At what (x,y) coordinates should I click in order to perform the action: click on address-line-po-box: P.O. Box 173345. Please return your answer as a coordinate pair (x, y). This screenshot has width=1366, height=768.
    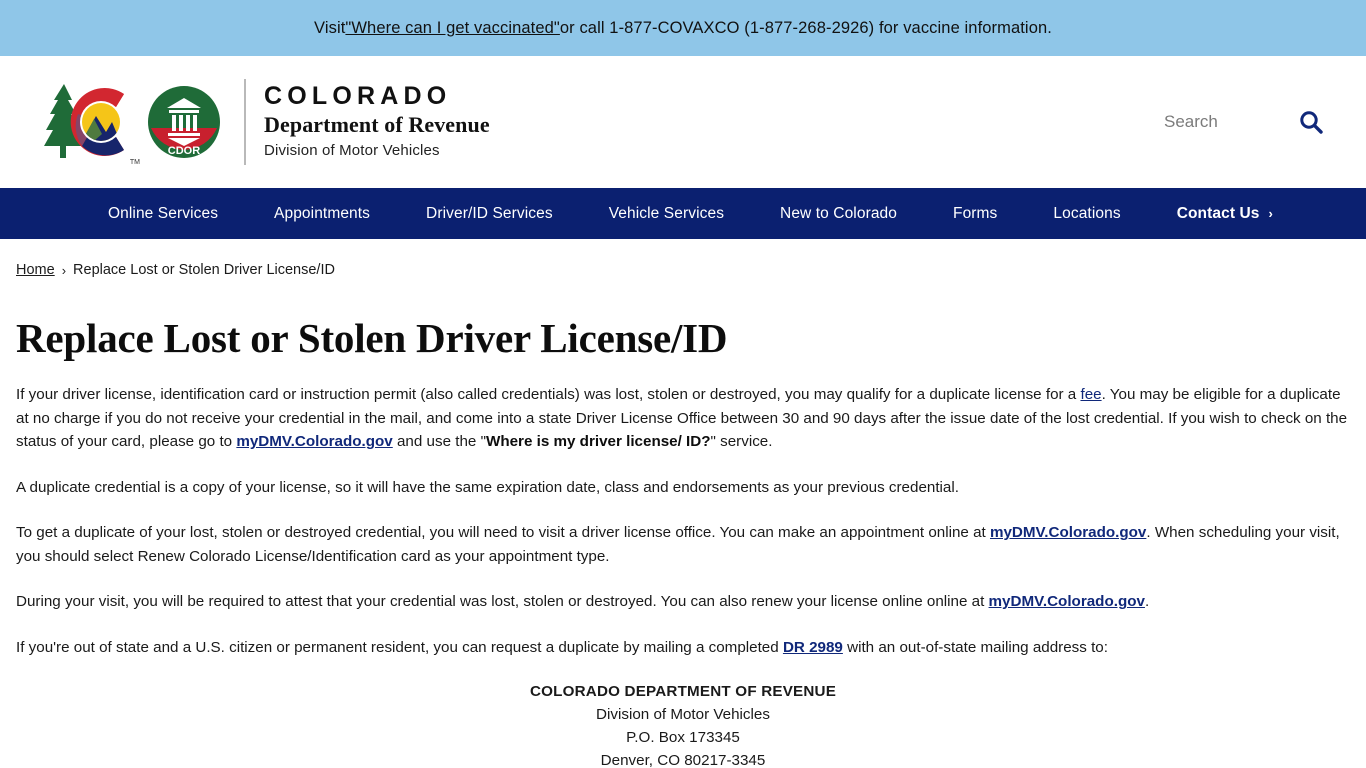
    Looking at the image, I should click on (683, 737).